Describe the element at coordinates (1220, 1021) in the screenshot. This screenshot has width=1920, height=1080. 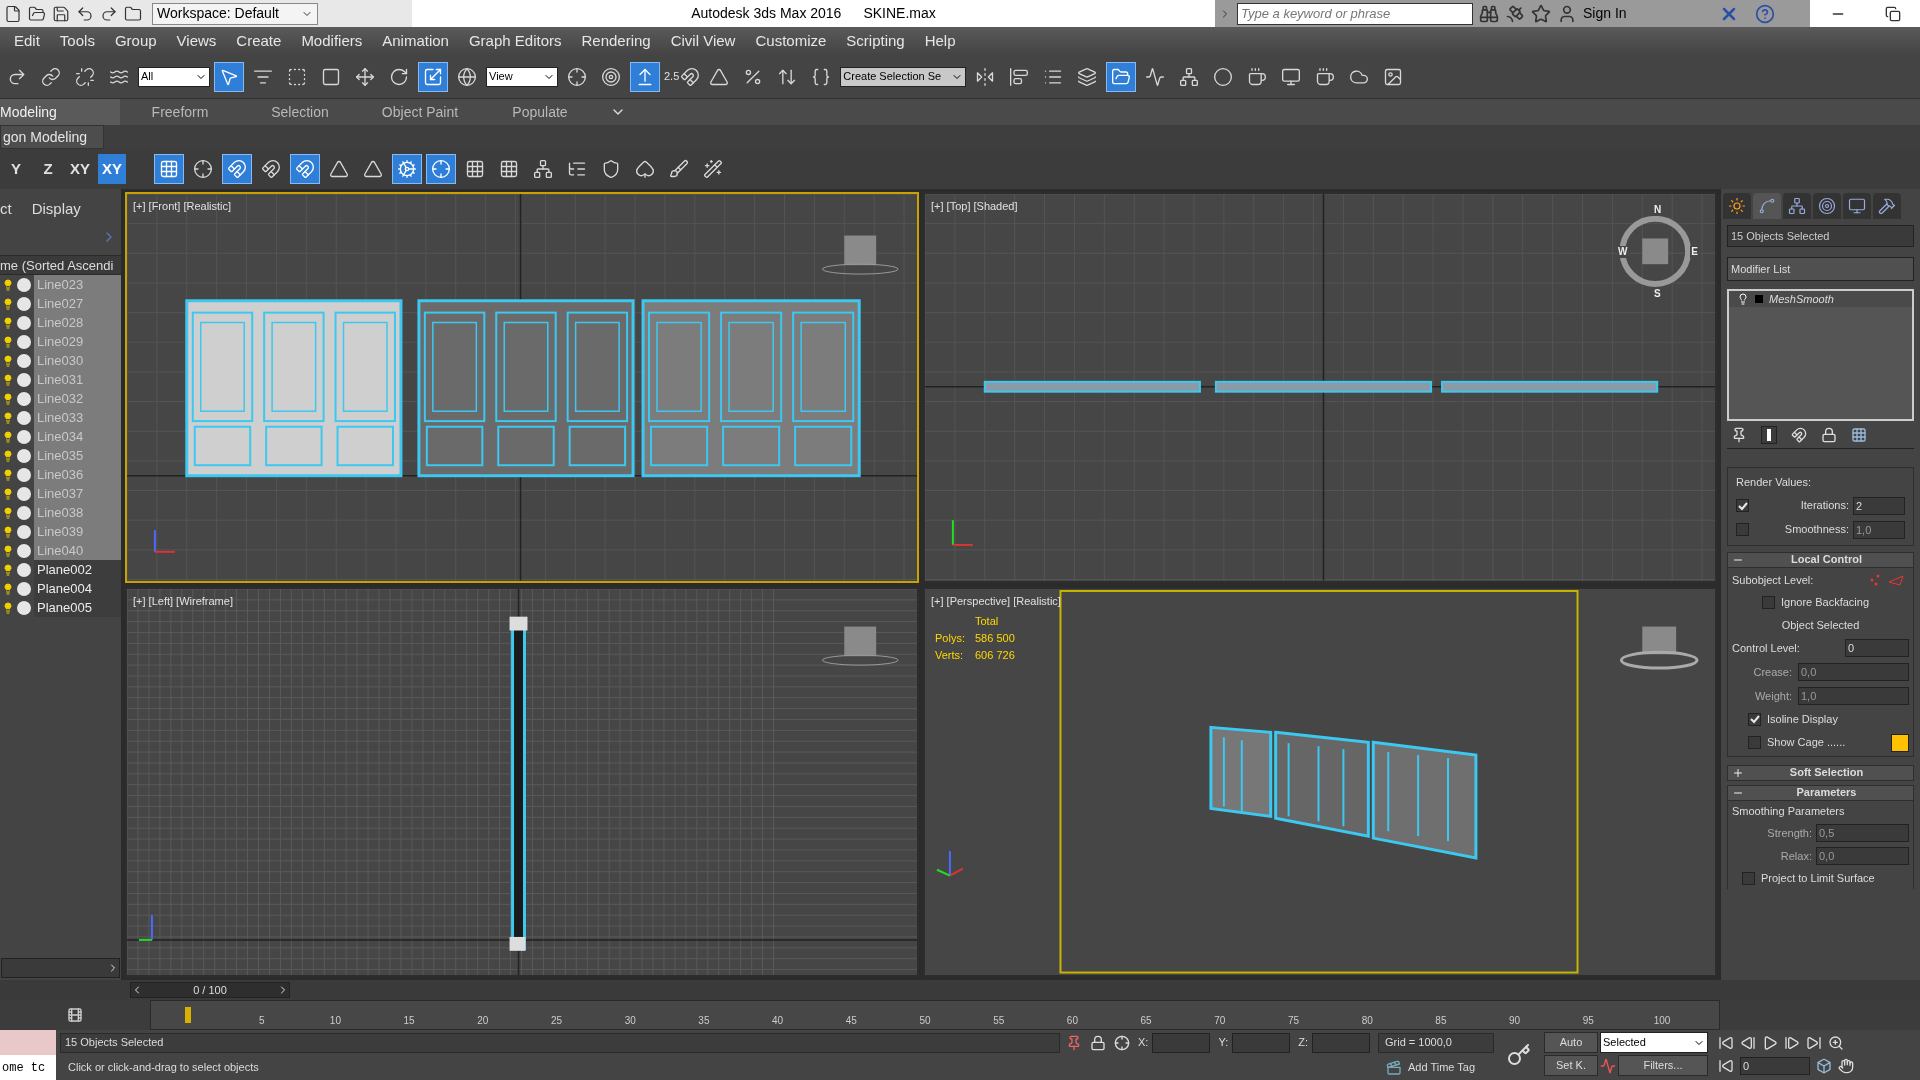
I see `tick-label: 70` at that location.